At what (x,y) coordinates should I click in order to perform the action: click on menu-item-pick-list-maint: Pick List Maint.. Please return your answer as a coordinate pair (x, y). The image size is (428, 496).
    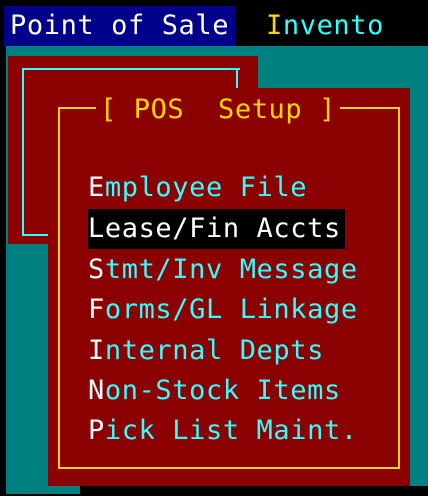
    Looking at the image, I should click on (223, 431).